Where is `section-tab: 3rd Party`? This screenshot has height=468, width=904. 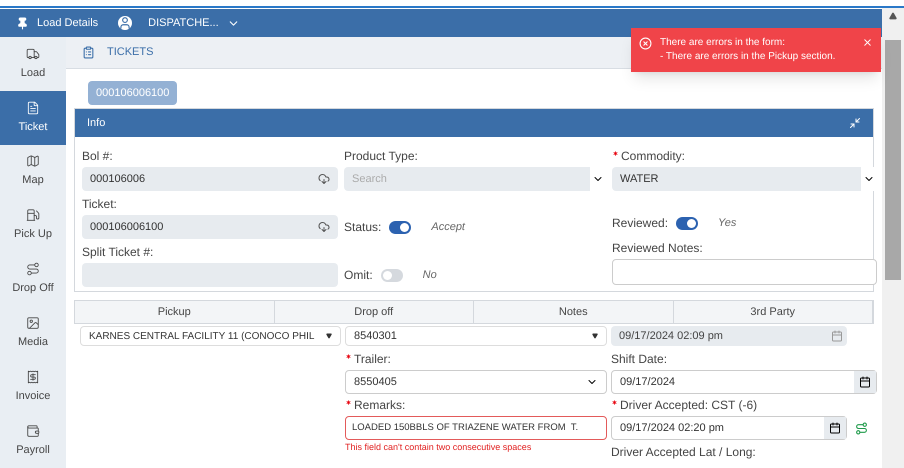 section-tab: 3rd Party is located at coordinates (773, 312).